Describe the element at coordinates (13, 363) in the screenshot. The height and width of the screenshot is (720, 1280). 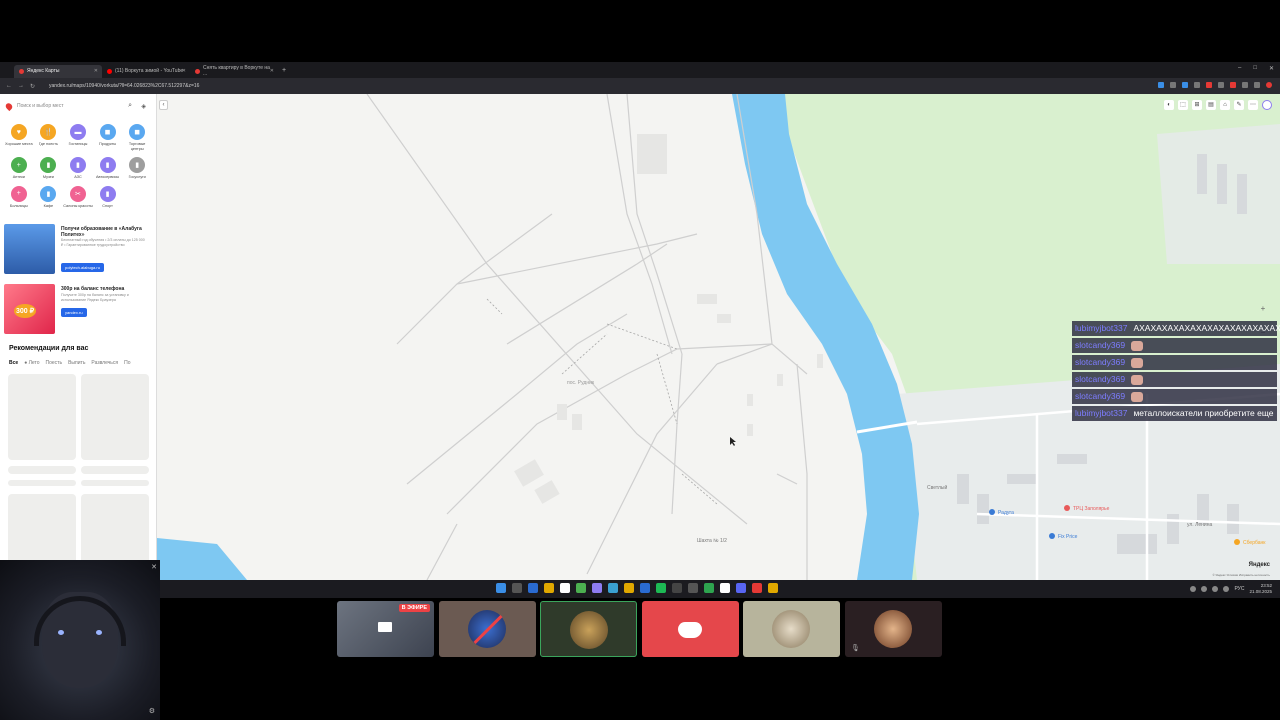
I see `rec-tab-all: Все` at that location.